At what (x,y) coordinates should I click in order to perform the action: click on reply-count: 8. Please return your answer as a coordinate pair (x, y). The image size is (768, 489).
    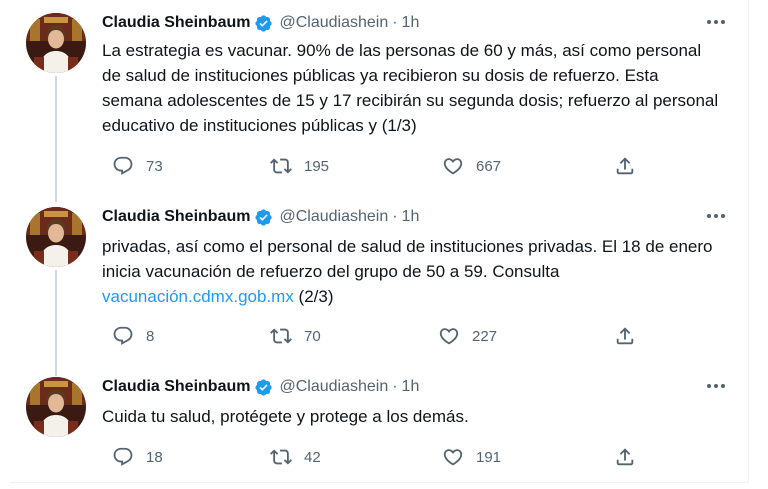
    Looking at the image, I should click on (150, 336).